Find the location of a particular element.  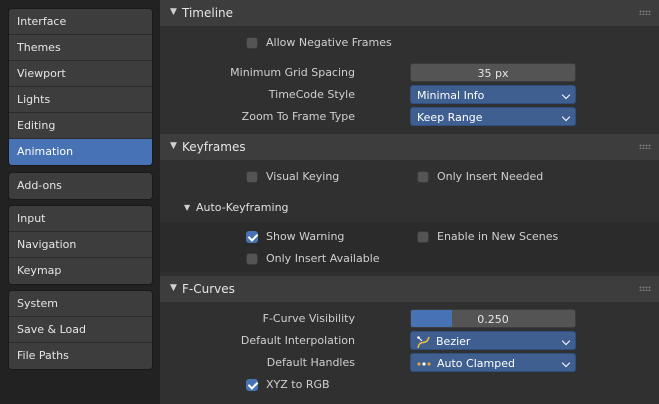

allow-negative-frames-label: Allow Negative Frames is located at coordinates (329, 42).